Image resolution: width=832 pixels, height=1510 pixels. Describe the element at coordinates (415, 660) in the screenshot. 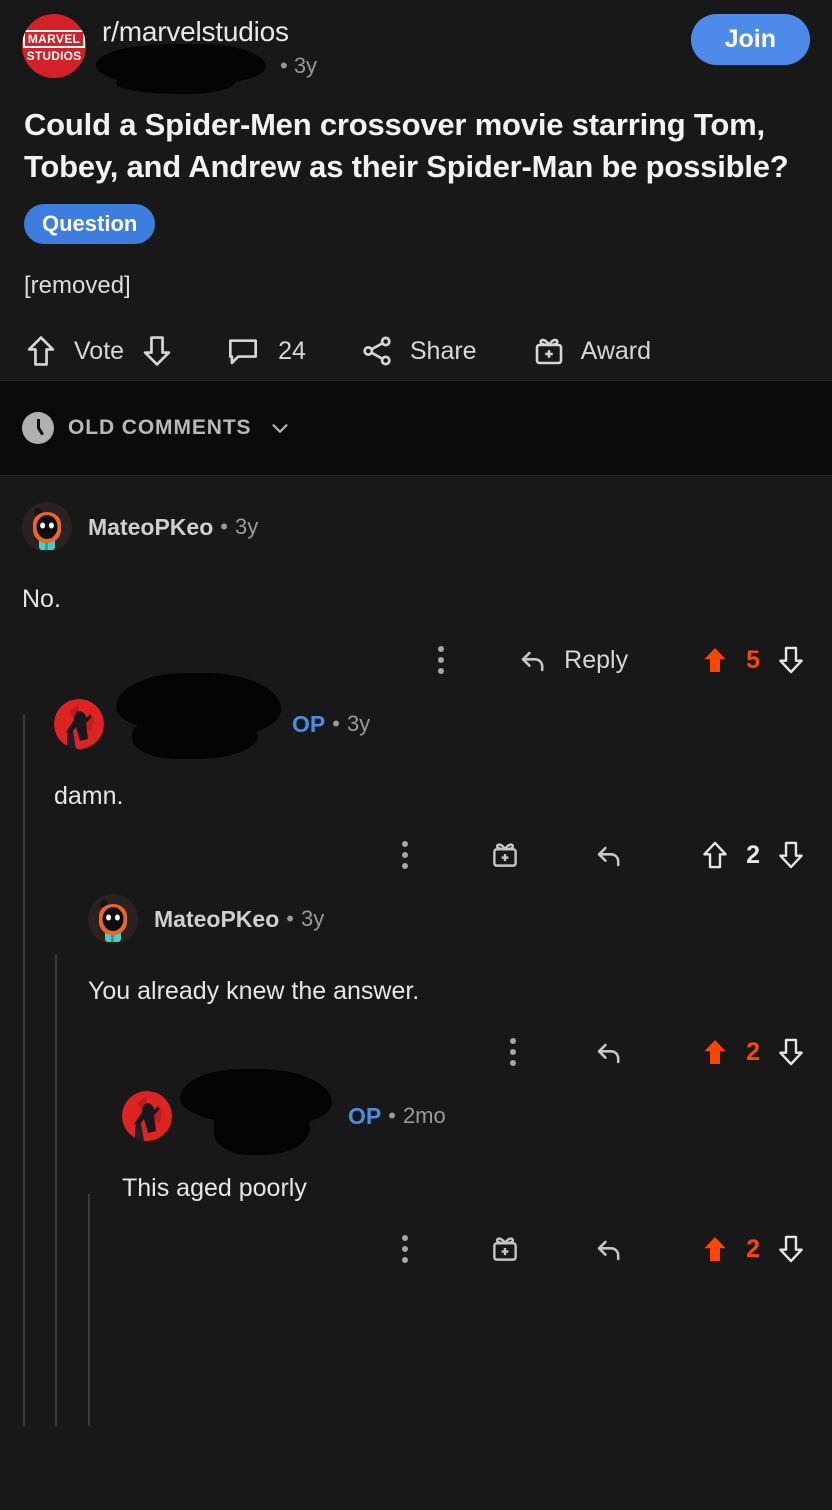

I see `comment-action-row: Reply 5` at that location.